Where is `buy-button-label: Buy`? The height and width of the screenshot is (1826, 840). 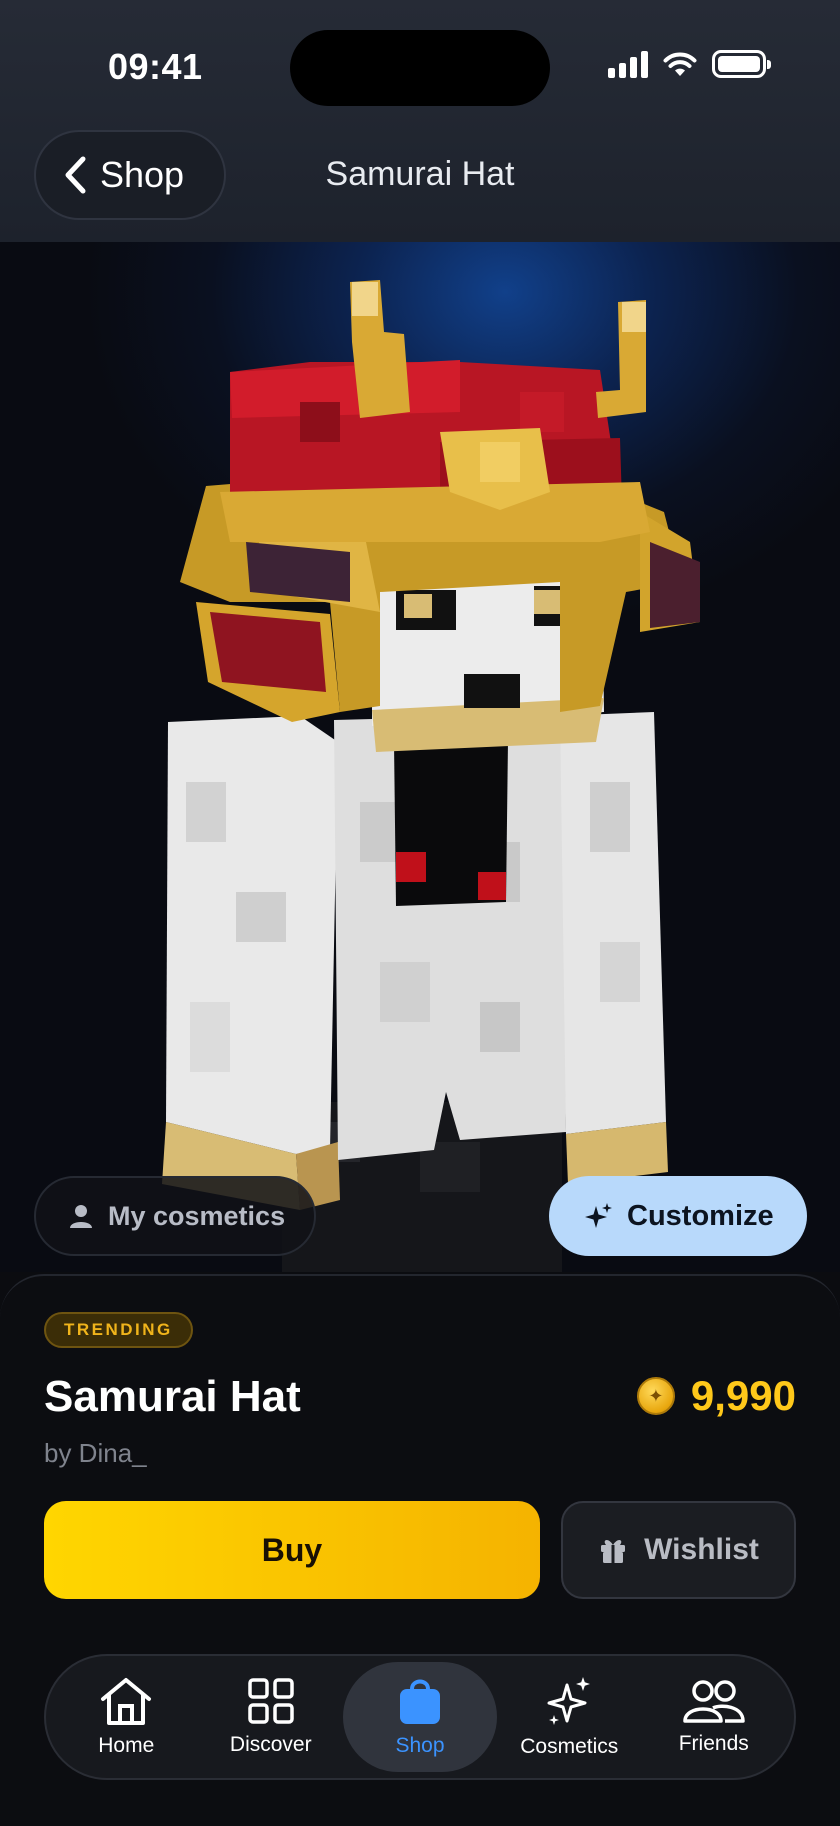
buy-button-label: Buy is located at coordinates (292, 1549).